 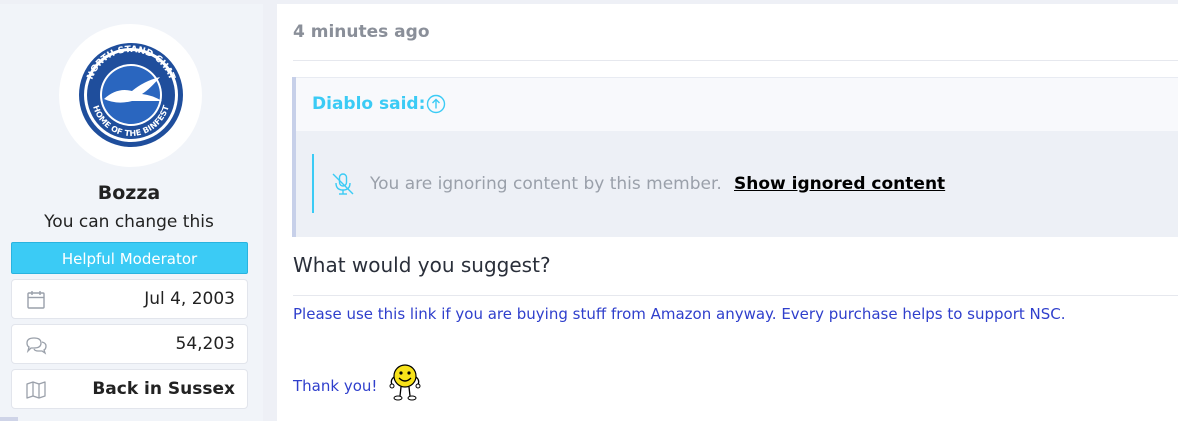 What do you see at coordinates (735, 60) in the screenshot?
I see `divider` at bounding box center [735, 60].